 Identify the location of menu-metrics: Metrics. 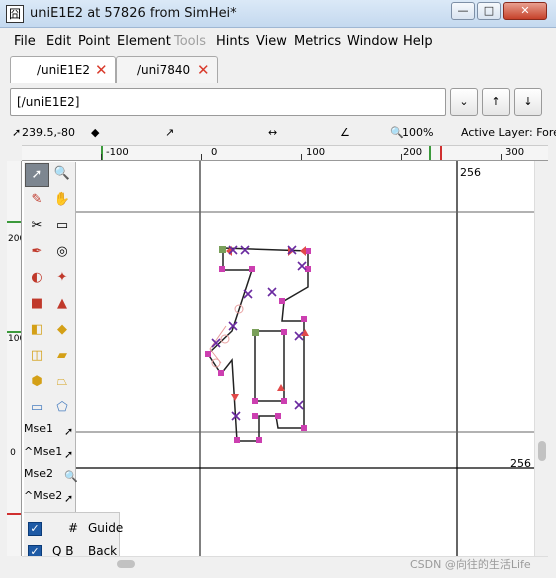
(317, 41).